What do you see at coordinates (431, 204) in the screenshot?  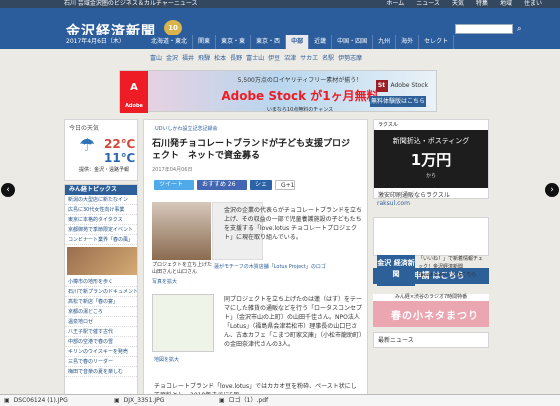 I see `raksul-url: raksul.com` at bounding box center [431, 204].